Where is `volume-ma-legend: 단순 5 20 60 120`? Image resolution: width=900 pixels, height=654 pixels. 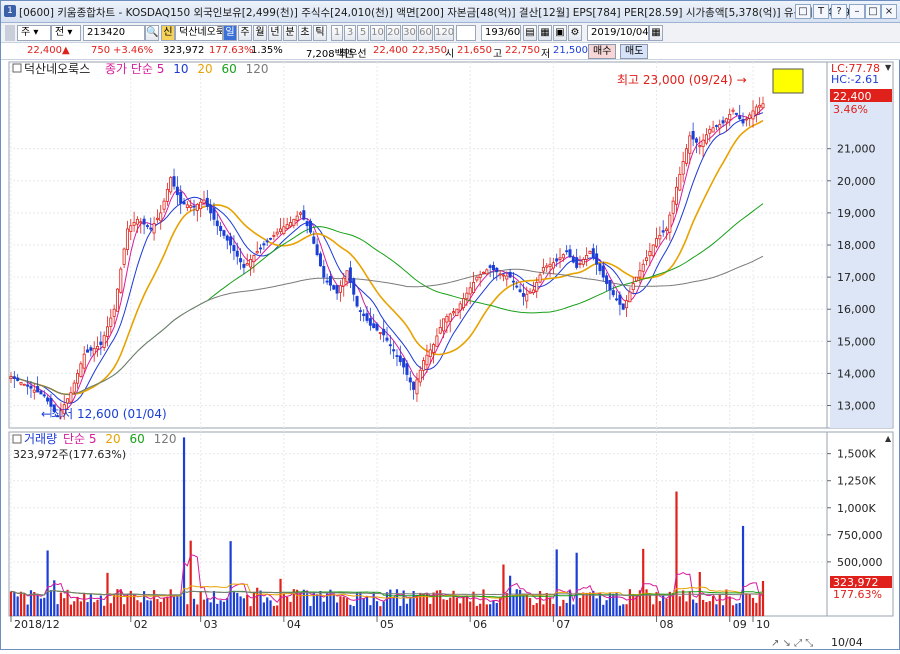
volume-ma-legend: 단순 5 20 60 120 is located at coordinates (119, 439).